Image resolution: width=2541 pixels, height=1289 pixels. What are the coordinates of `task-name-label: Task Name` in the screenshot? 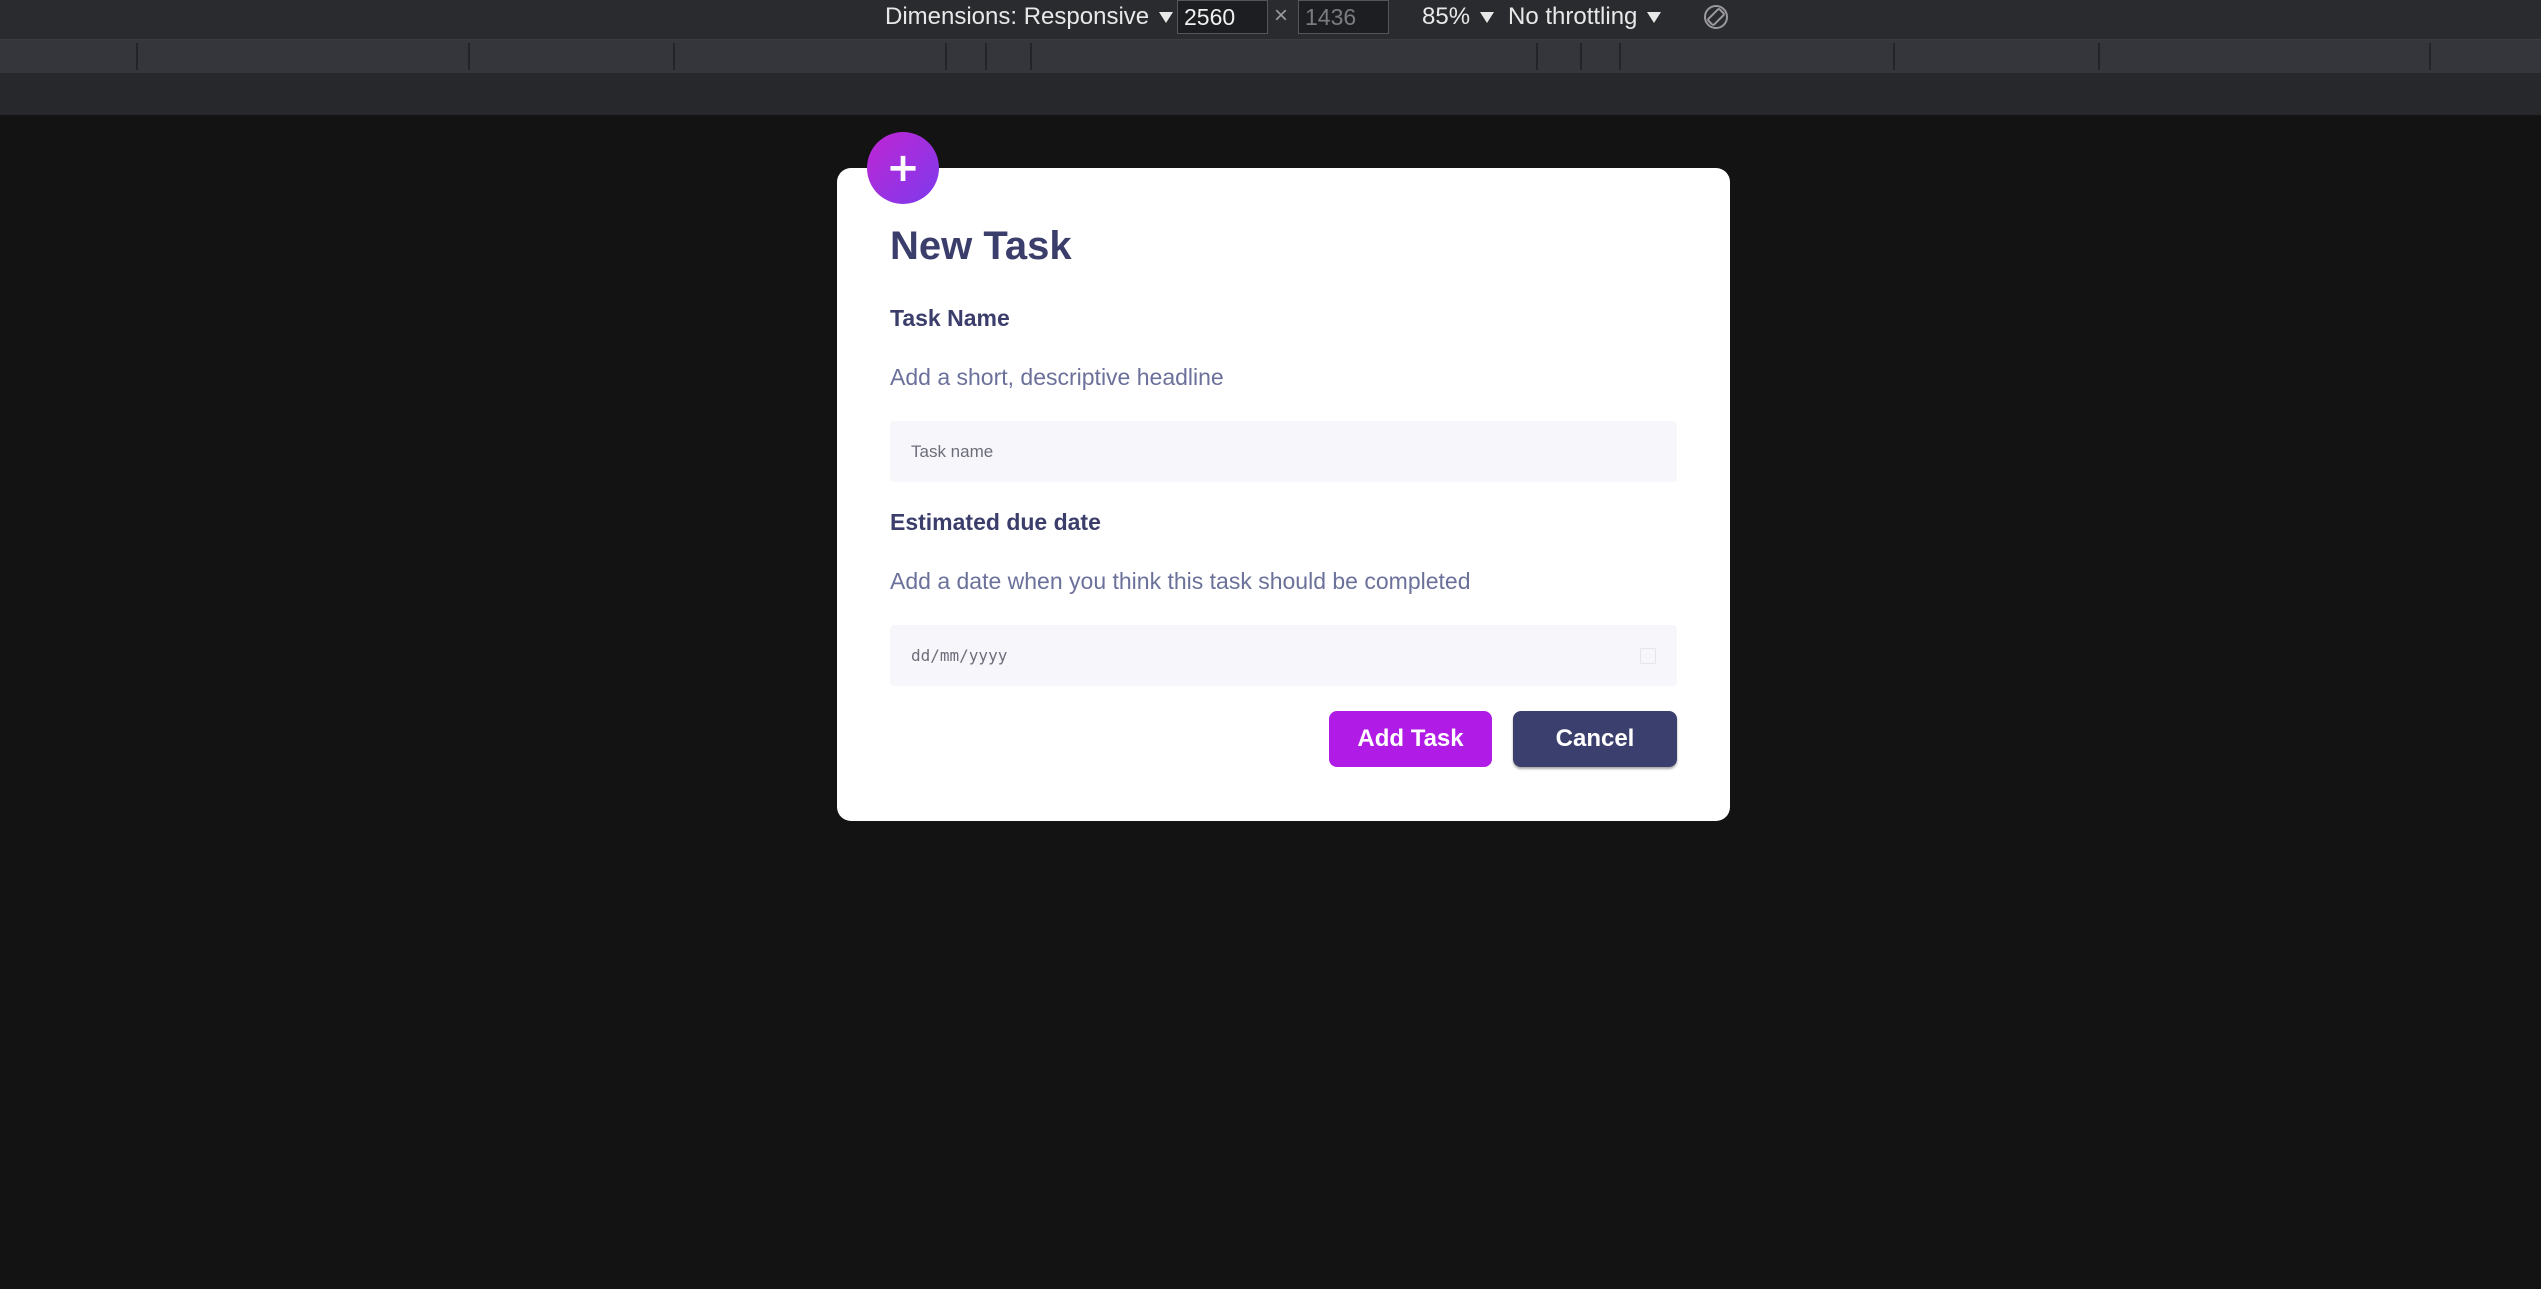 It's located at (950, 318).